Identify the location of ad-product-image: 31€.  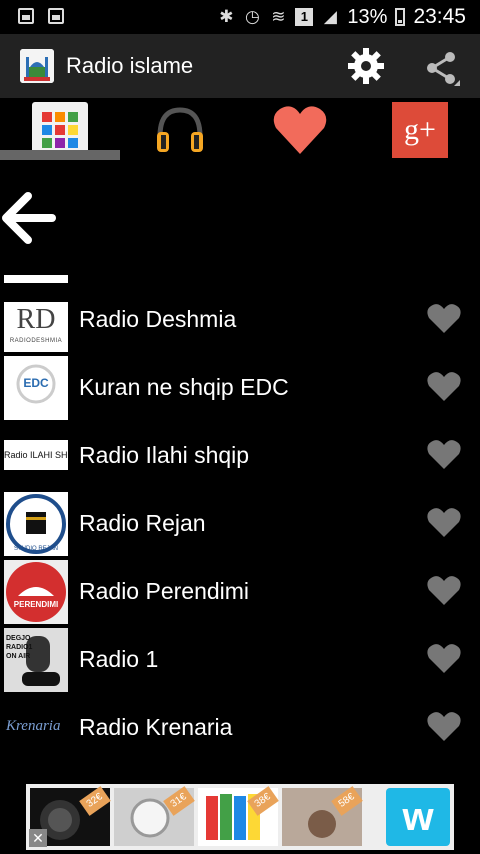
(154, 816).